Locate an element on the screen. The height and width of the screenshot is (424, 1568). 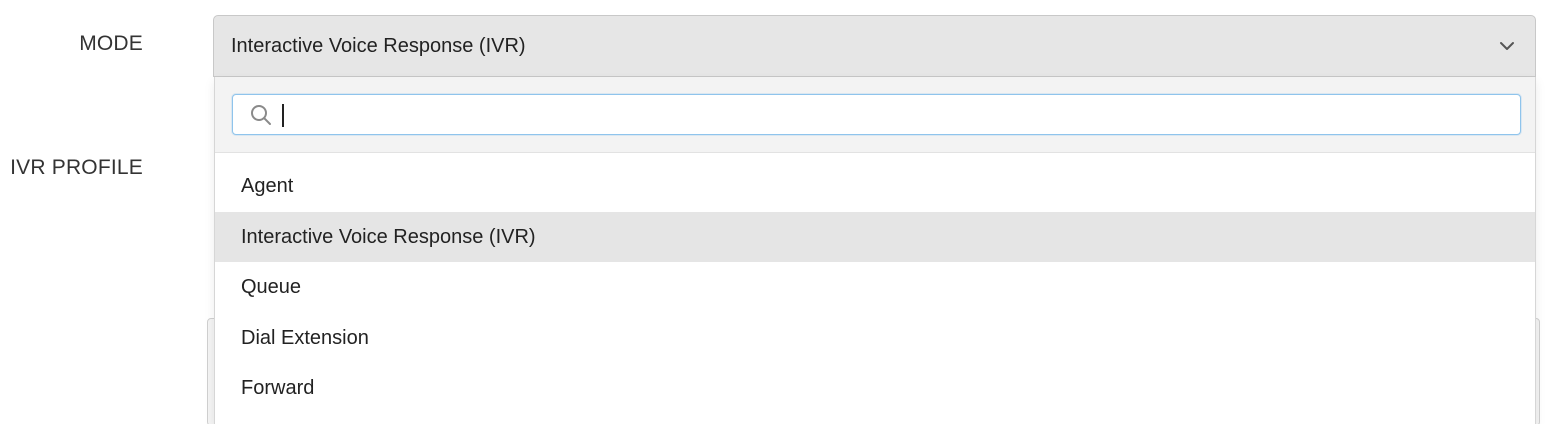
chevron-down-icon is located at coordinates (1507, 46).